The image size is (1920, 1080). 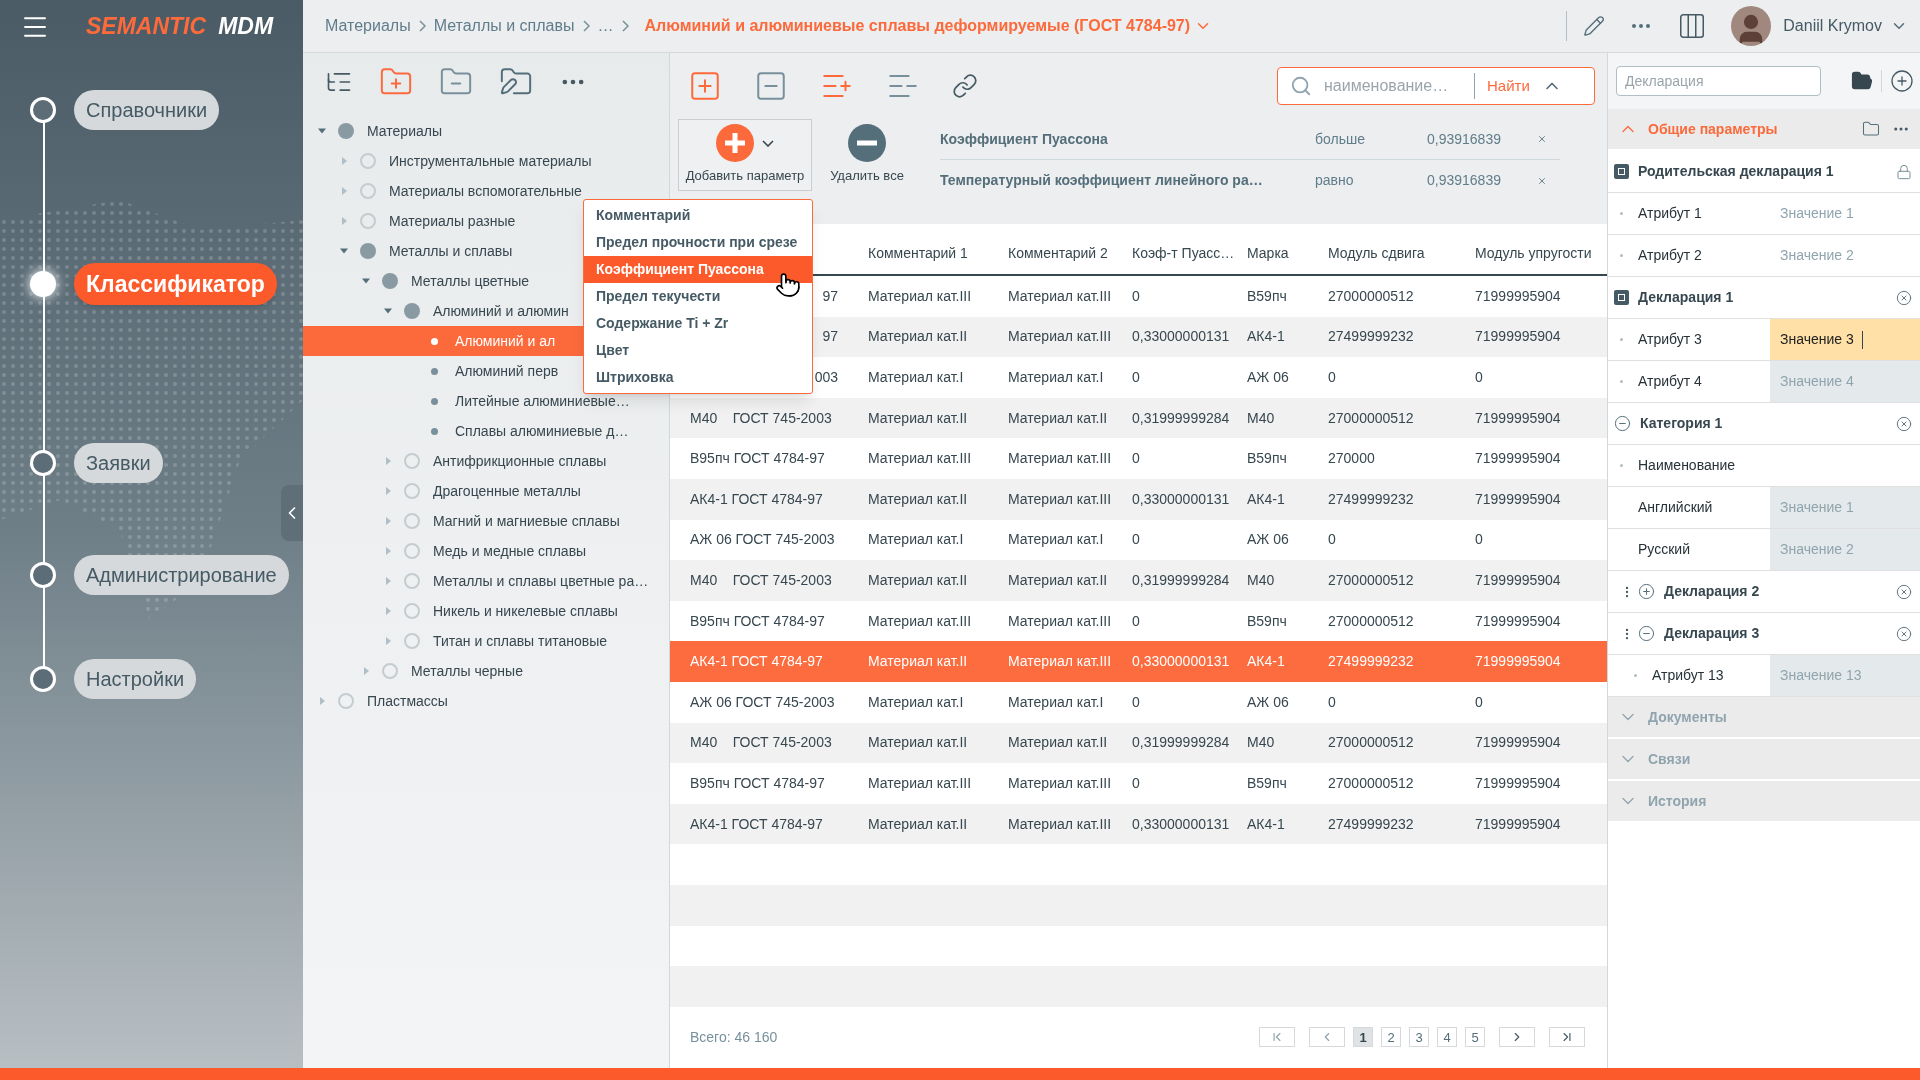 I want to click on table-cell-text: М40 ГОСТ 745-2003, so click(x=761, y=580).